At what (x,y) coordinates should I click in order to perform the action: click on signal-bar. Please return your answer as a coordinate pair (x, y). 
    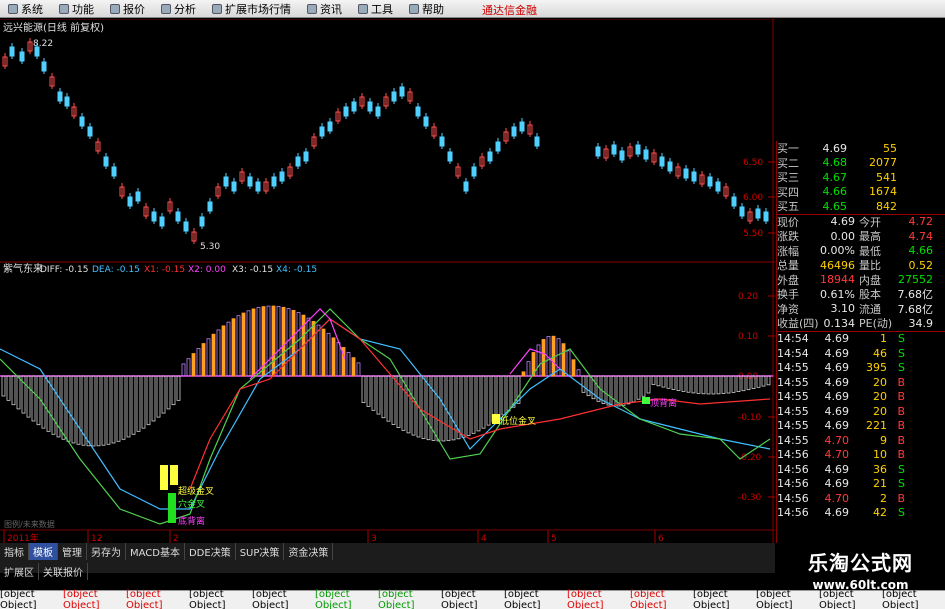
    Looking at the image, I should click on (164, 477).